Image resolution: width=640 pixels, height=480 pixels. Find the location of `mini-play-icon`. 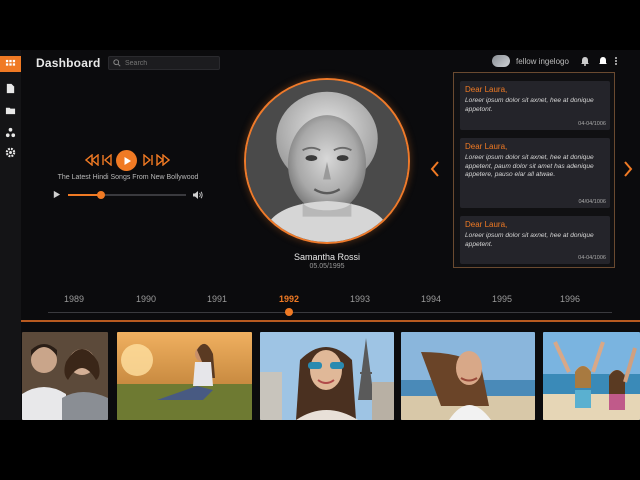

mini-play-icon is located at coordinates (56, 194).